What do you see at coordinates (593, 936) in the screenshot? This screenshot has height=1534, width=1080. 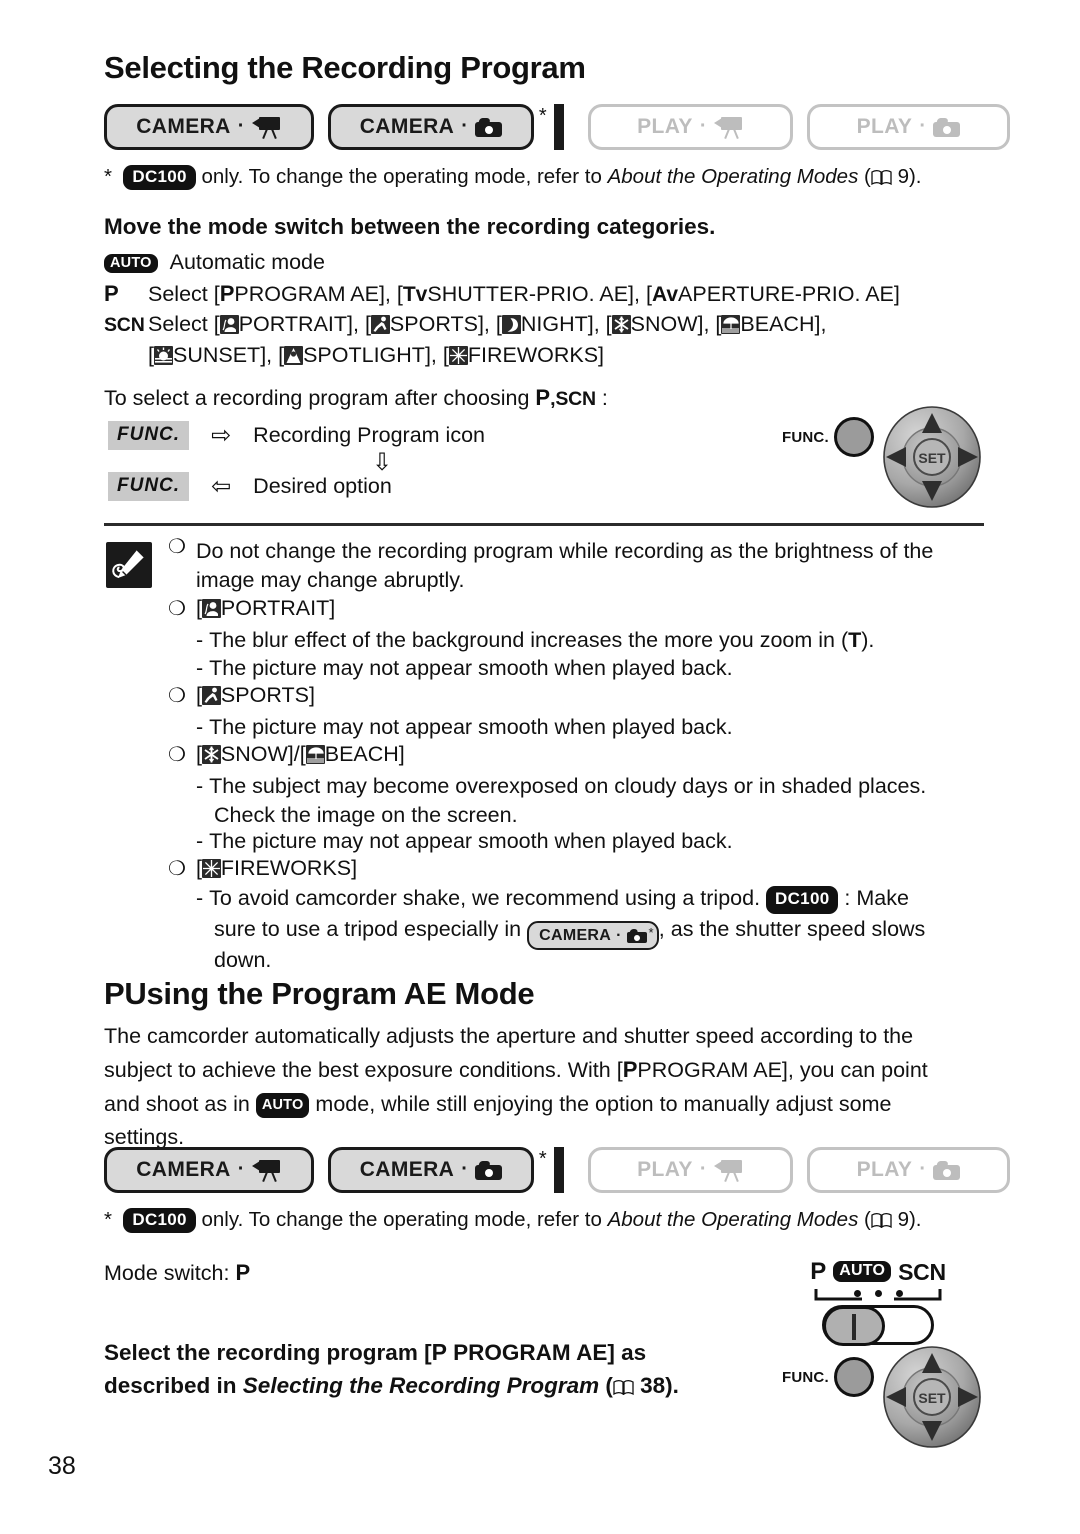 I see `inline-mode-button-camera-photo: CAMERA · *` at bounding box center [593, 936].